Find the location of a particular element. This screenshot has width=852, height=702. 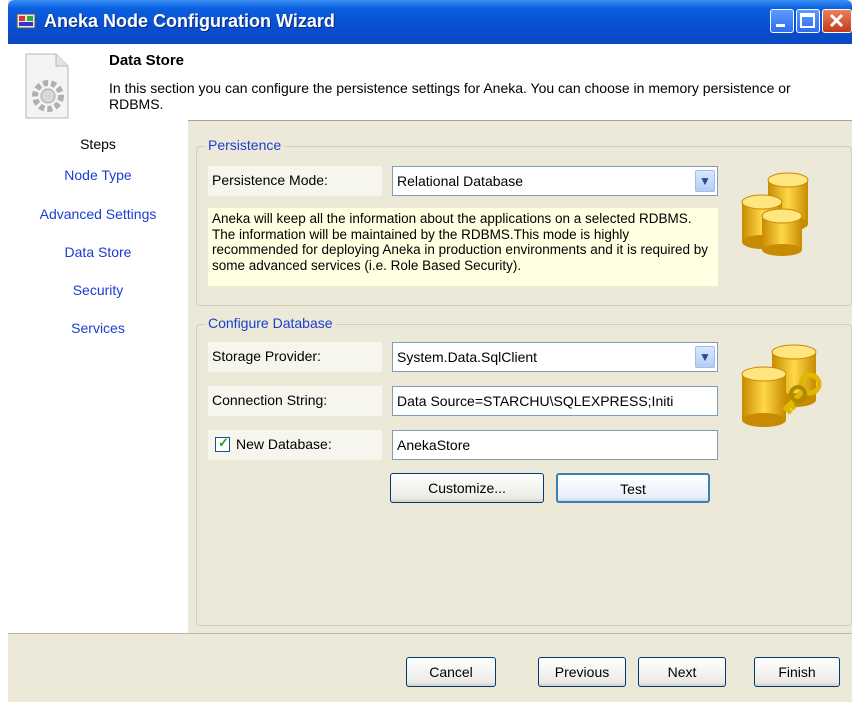

maximize-button is located at coordinates (808, 21).